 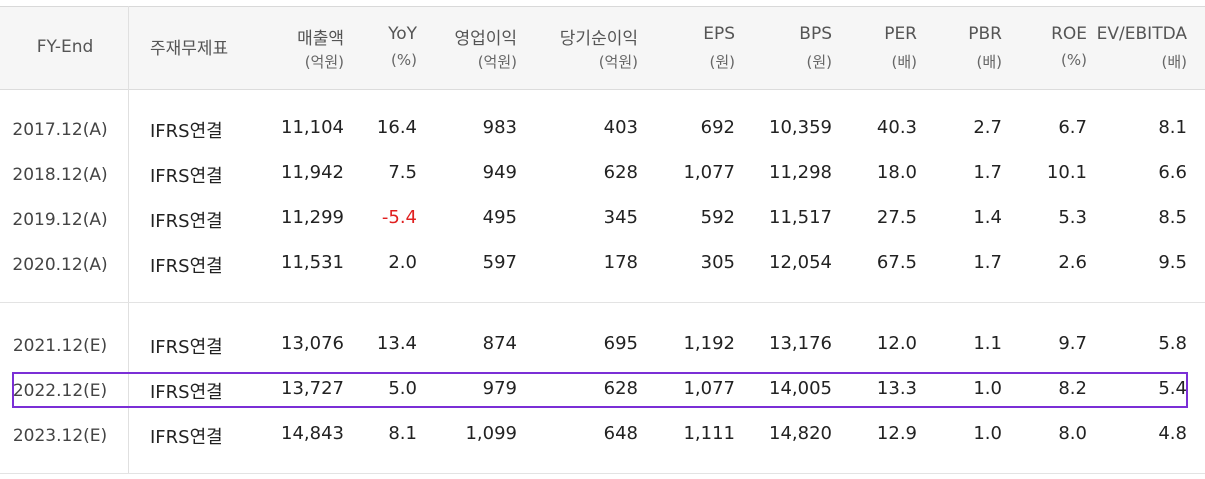 What do you see at coordinates (402, 172) in the screenshot?
I see `cell-yoy: 7.5` at bounding box center [402, 172].